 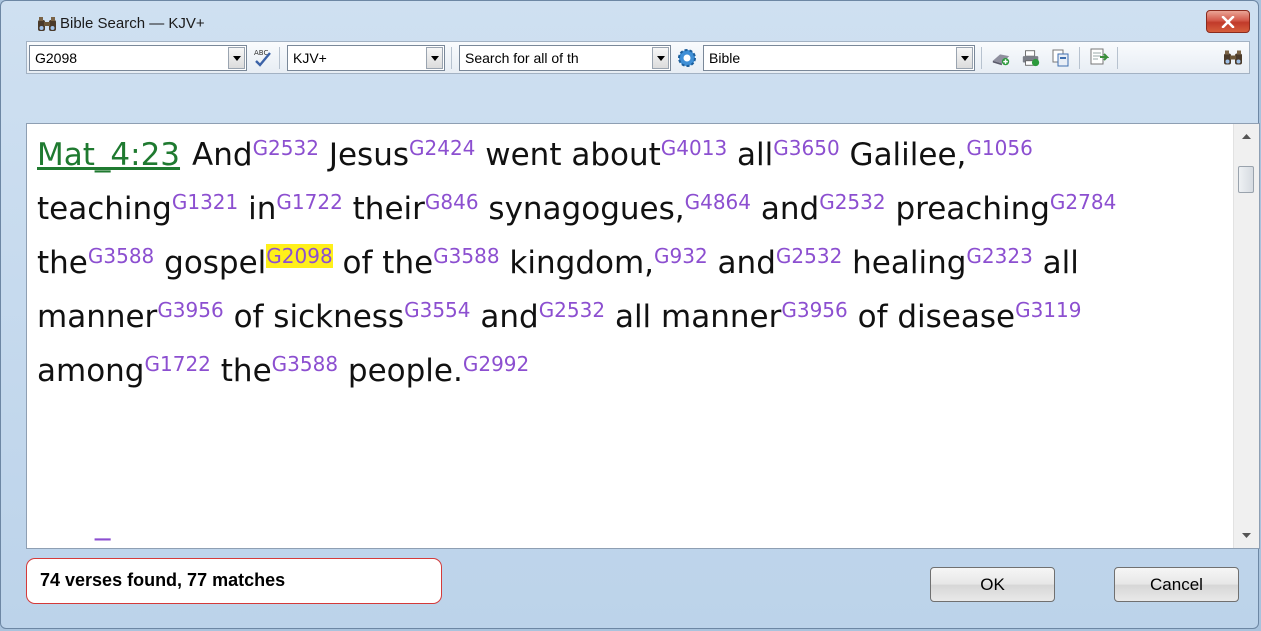 What do you see at coordinates (629, 20) in the screenshot?
I see `title-bar: Bible Search — KJV+` at bounding box center [629, 20].